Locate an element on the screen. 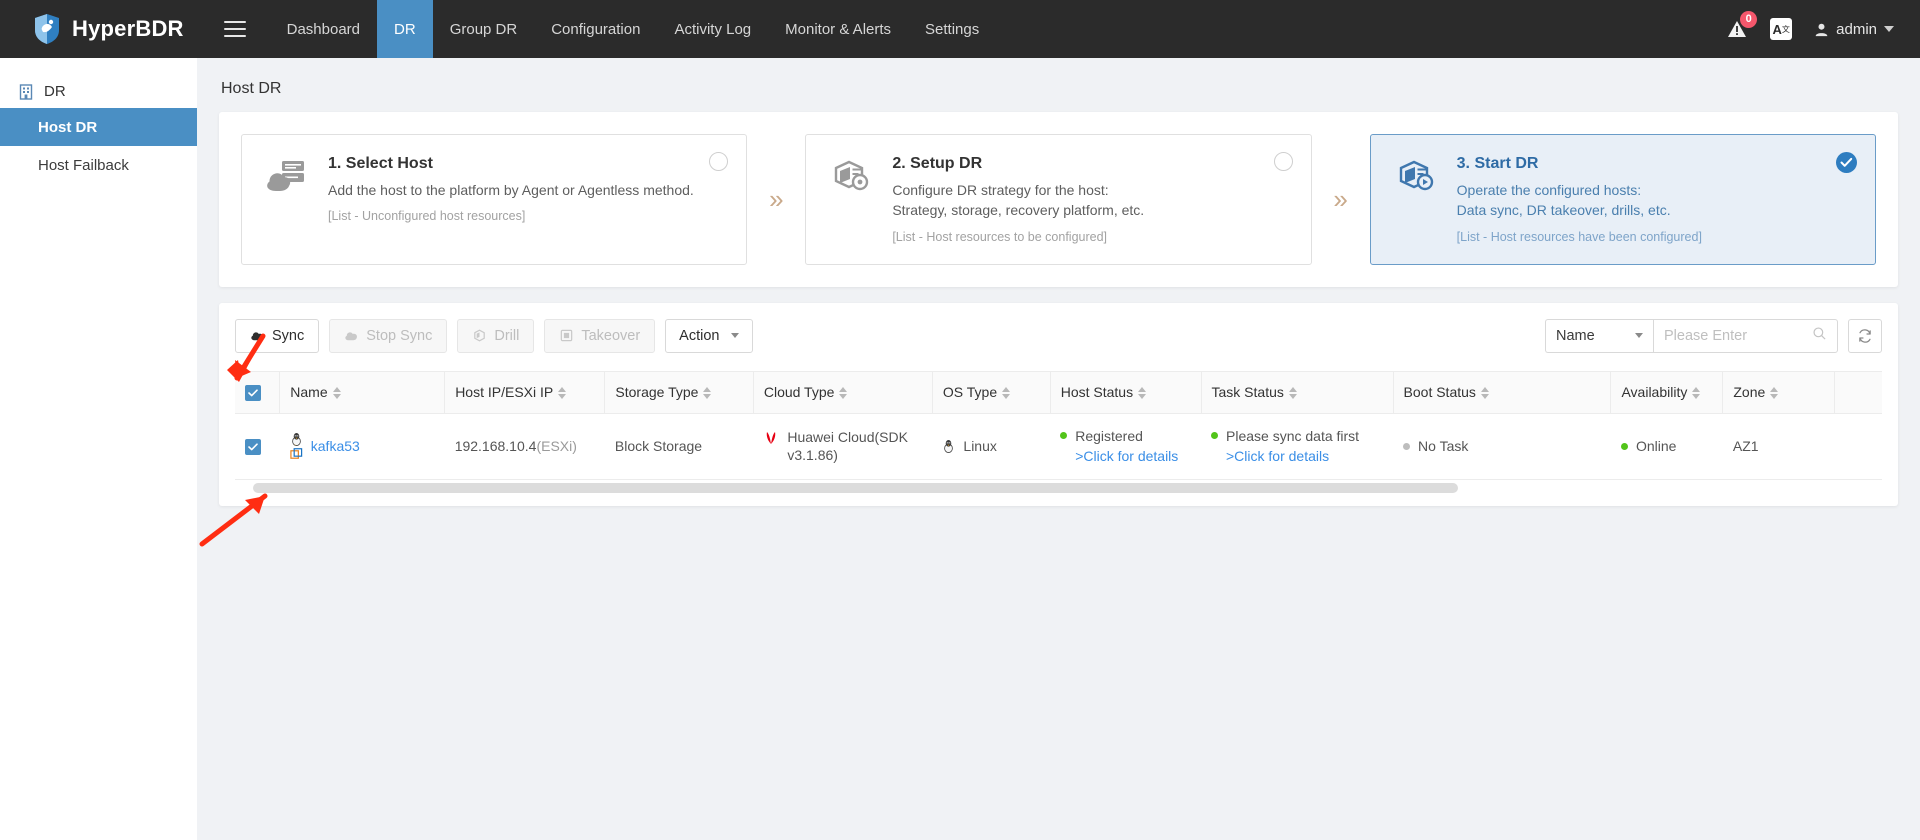 The image size is (1920, 840). stop-sync-button: Stop Sync is located at coordinates (388, 335).